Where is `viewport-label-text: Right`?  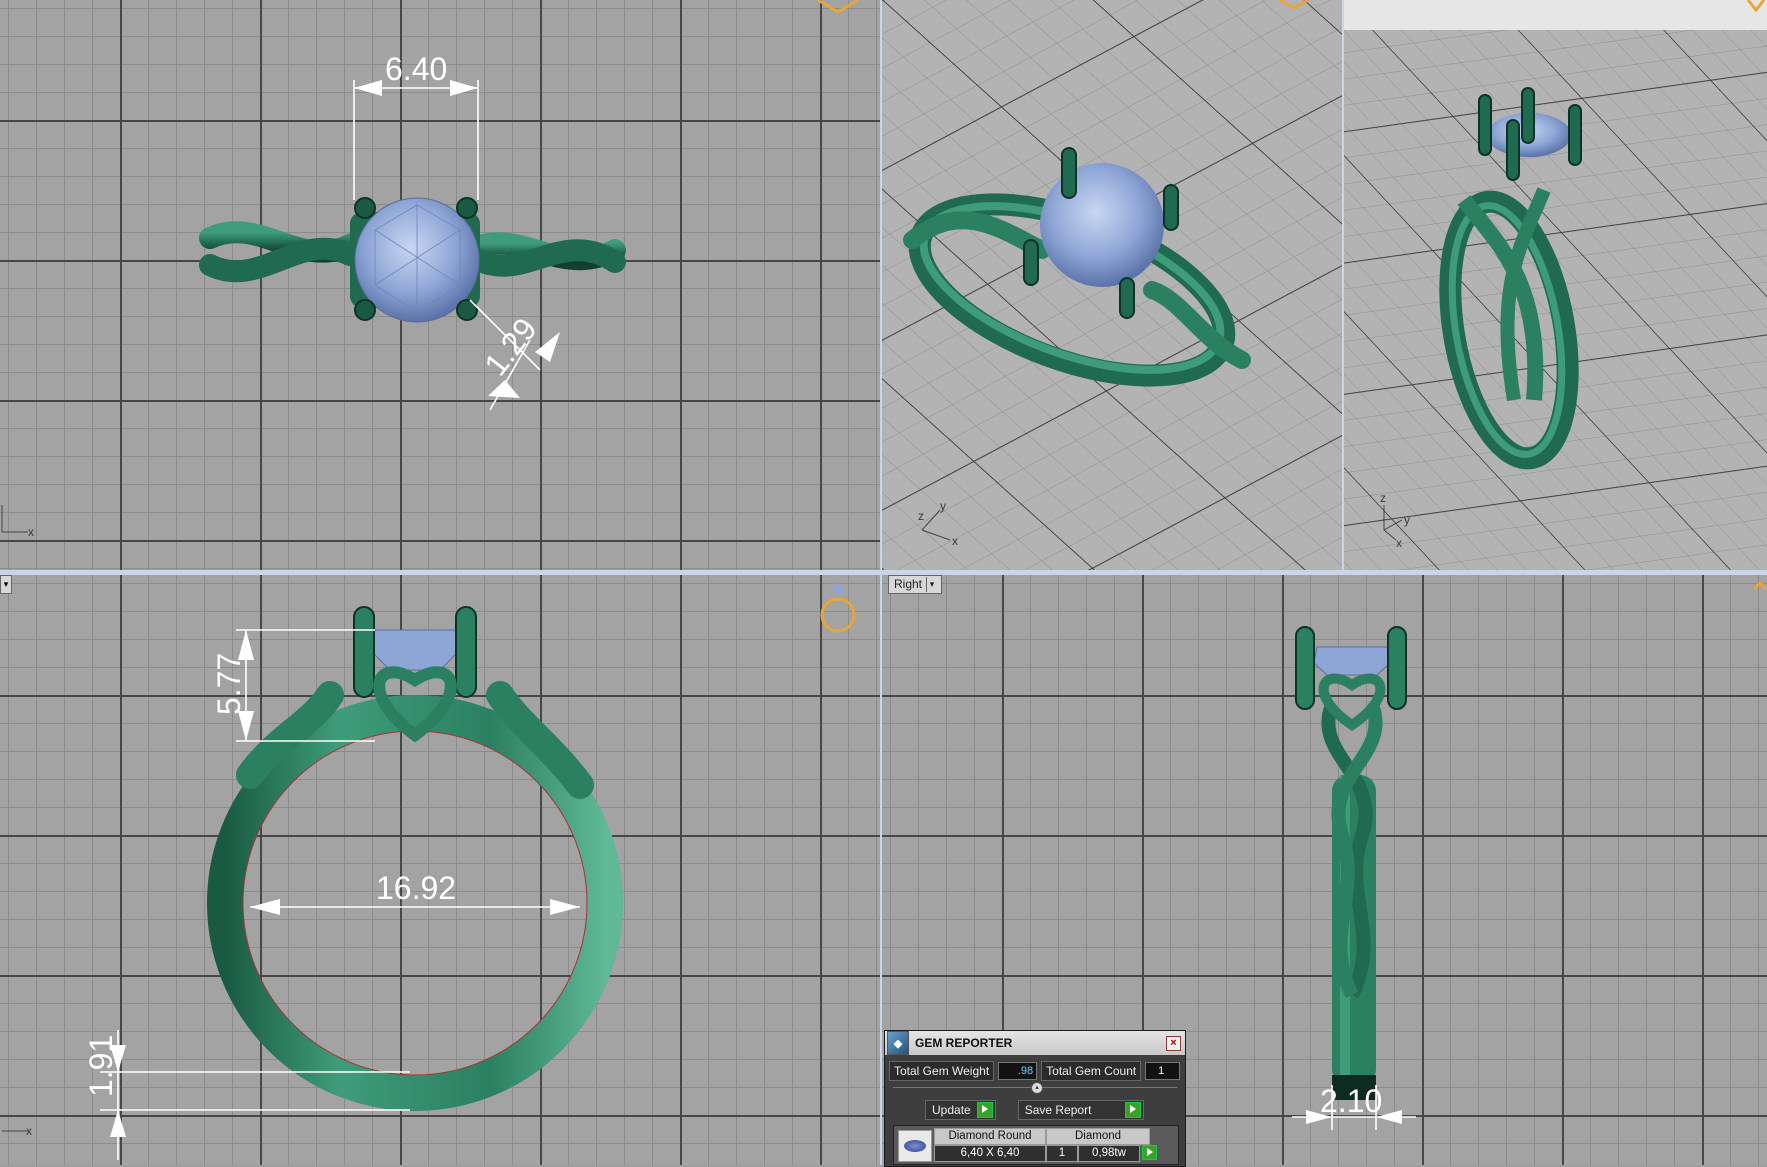 viewport-label-text: Right is located at coordinates (908, 584).